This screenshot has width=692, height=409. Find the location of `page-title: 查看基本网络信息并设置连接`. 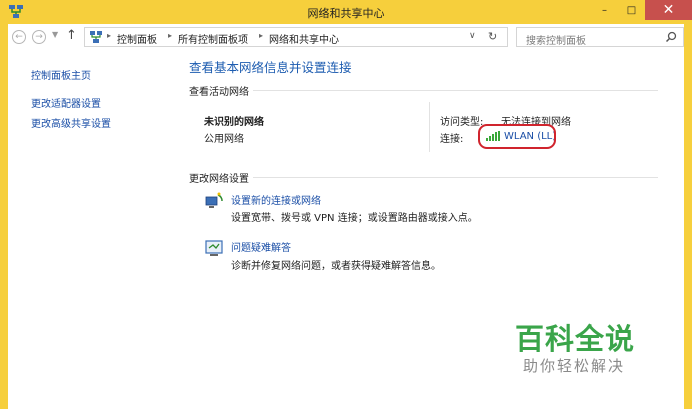

page-title: 查看基本网络信息并设置连接 is located at coordinates (270, 67).